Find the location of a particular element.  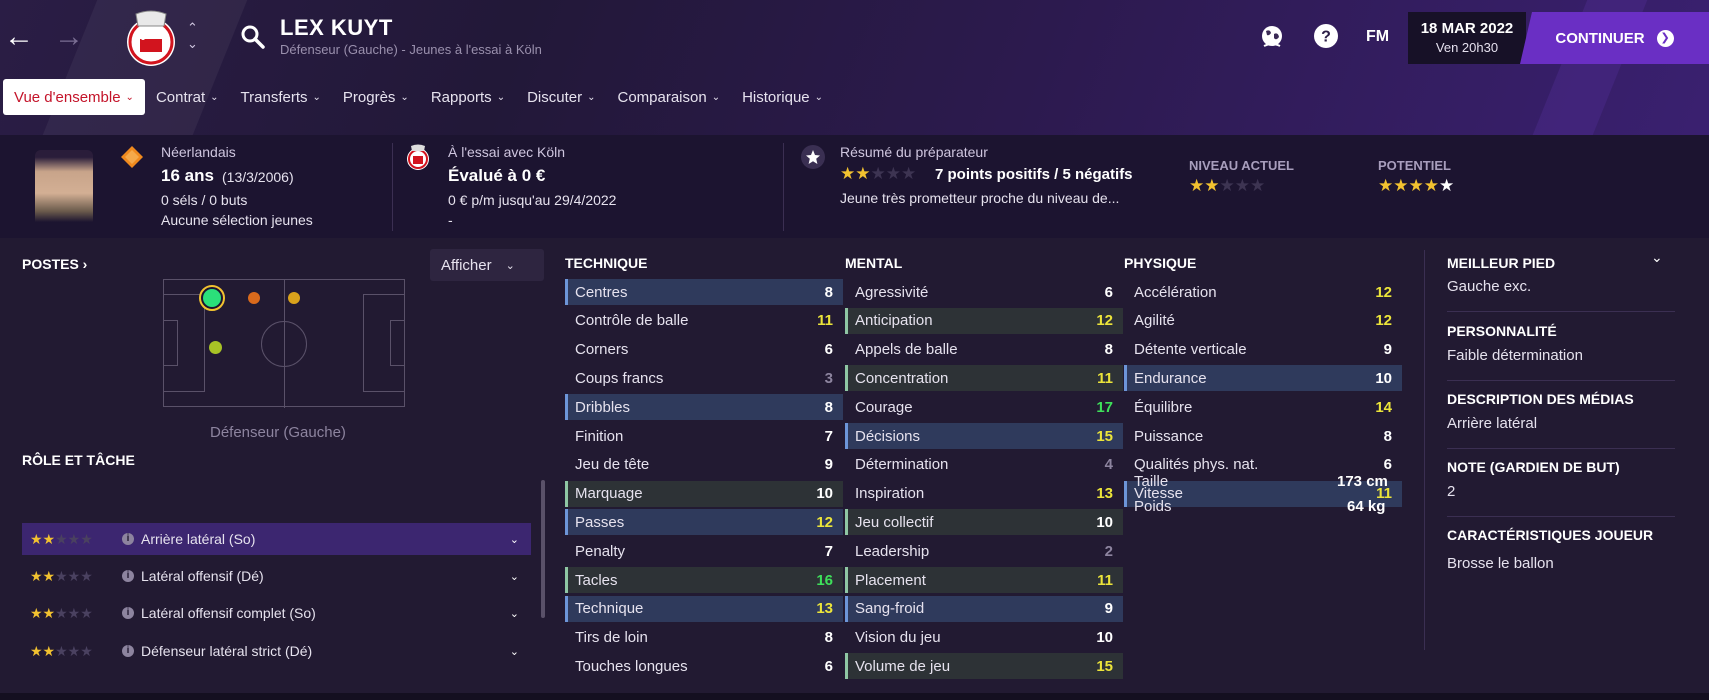

date-box: 18 MAR 2022 Ven 20h30 is located at coordinates (1467, 38).